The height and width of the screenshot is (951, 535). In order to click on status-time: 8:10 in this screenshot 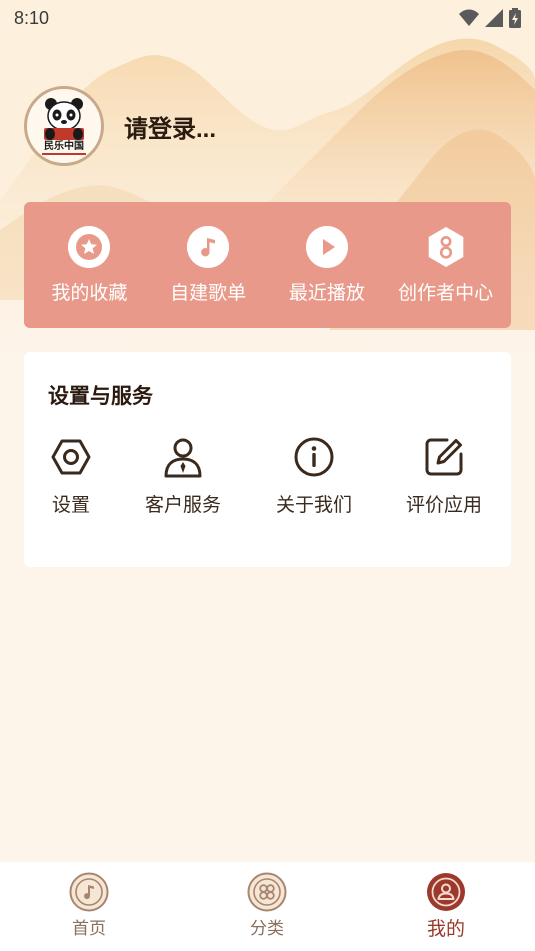, I will do `click(32, 17)`.